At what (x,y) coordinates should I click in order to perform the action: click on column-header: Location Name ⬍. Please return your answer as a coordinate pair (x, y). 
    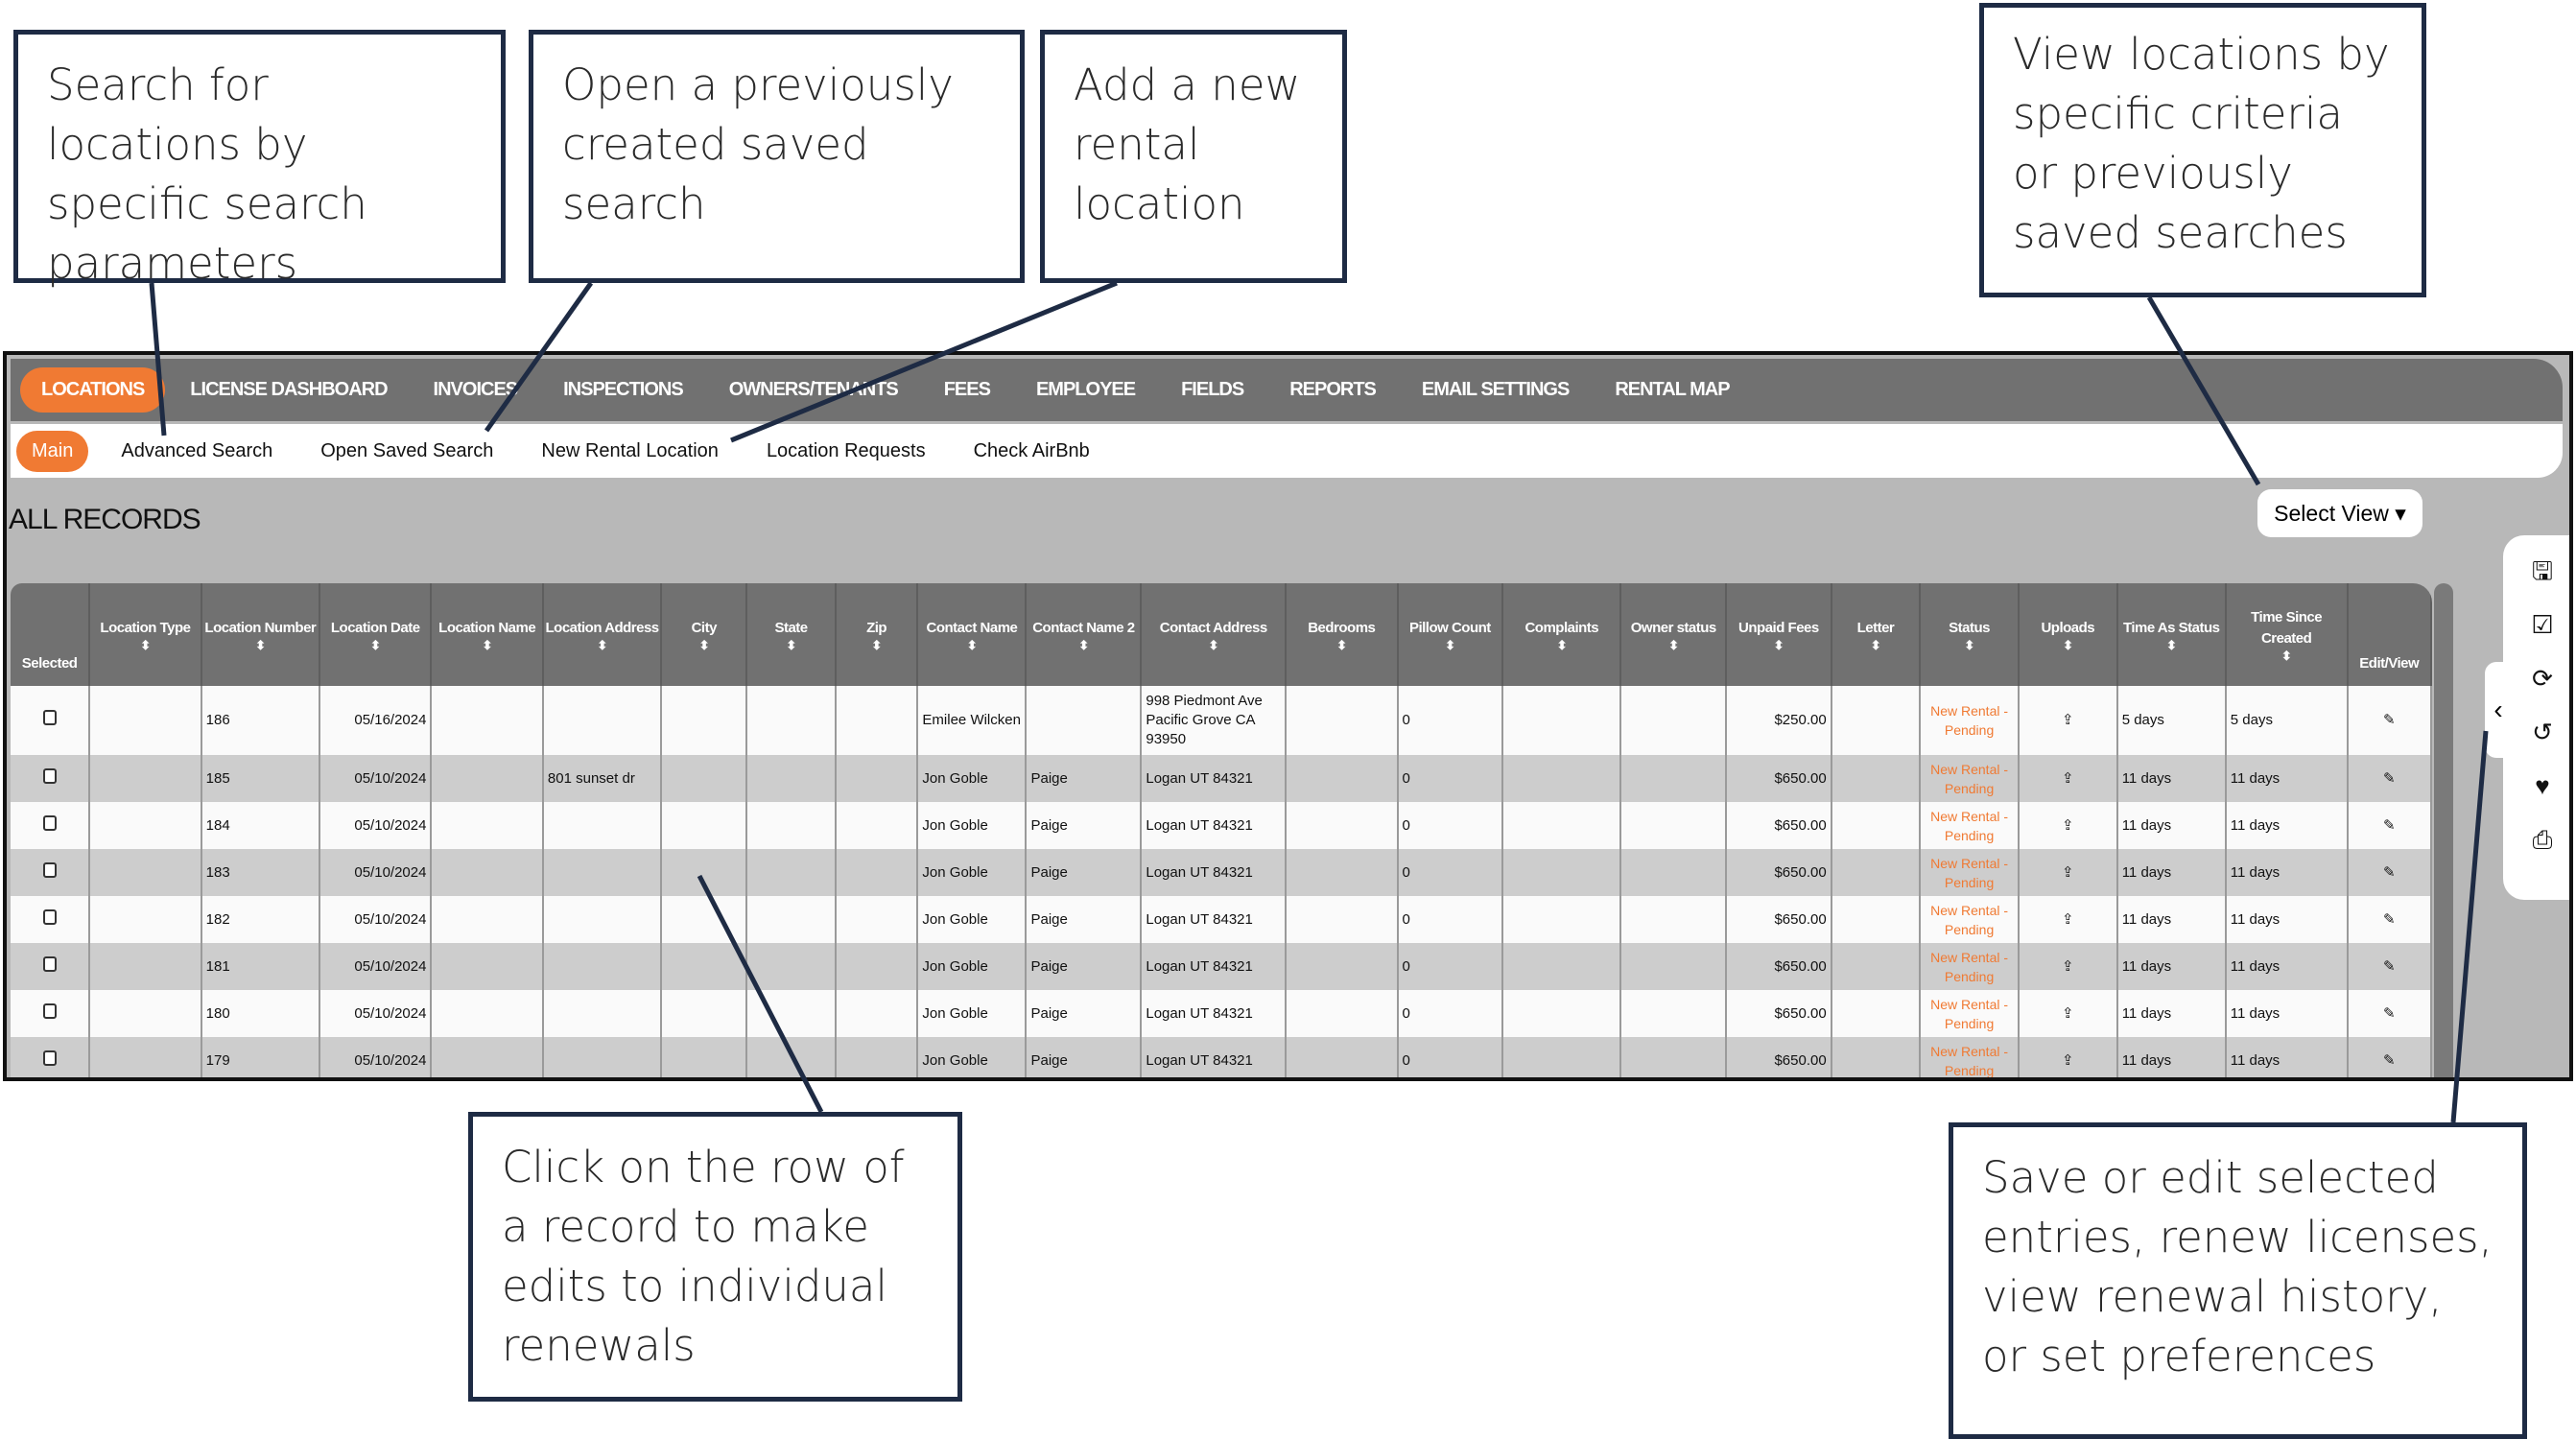
    Looking at the image, I should click on (488, 634).